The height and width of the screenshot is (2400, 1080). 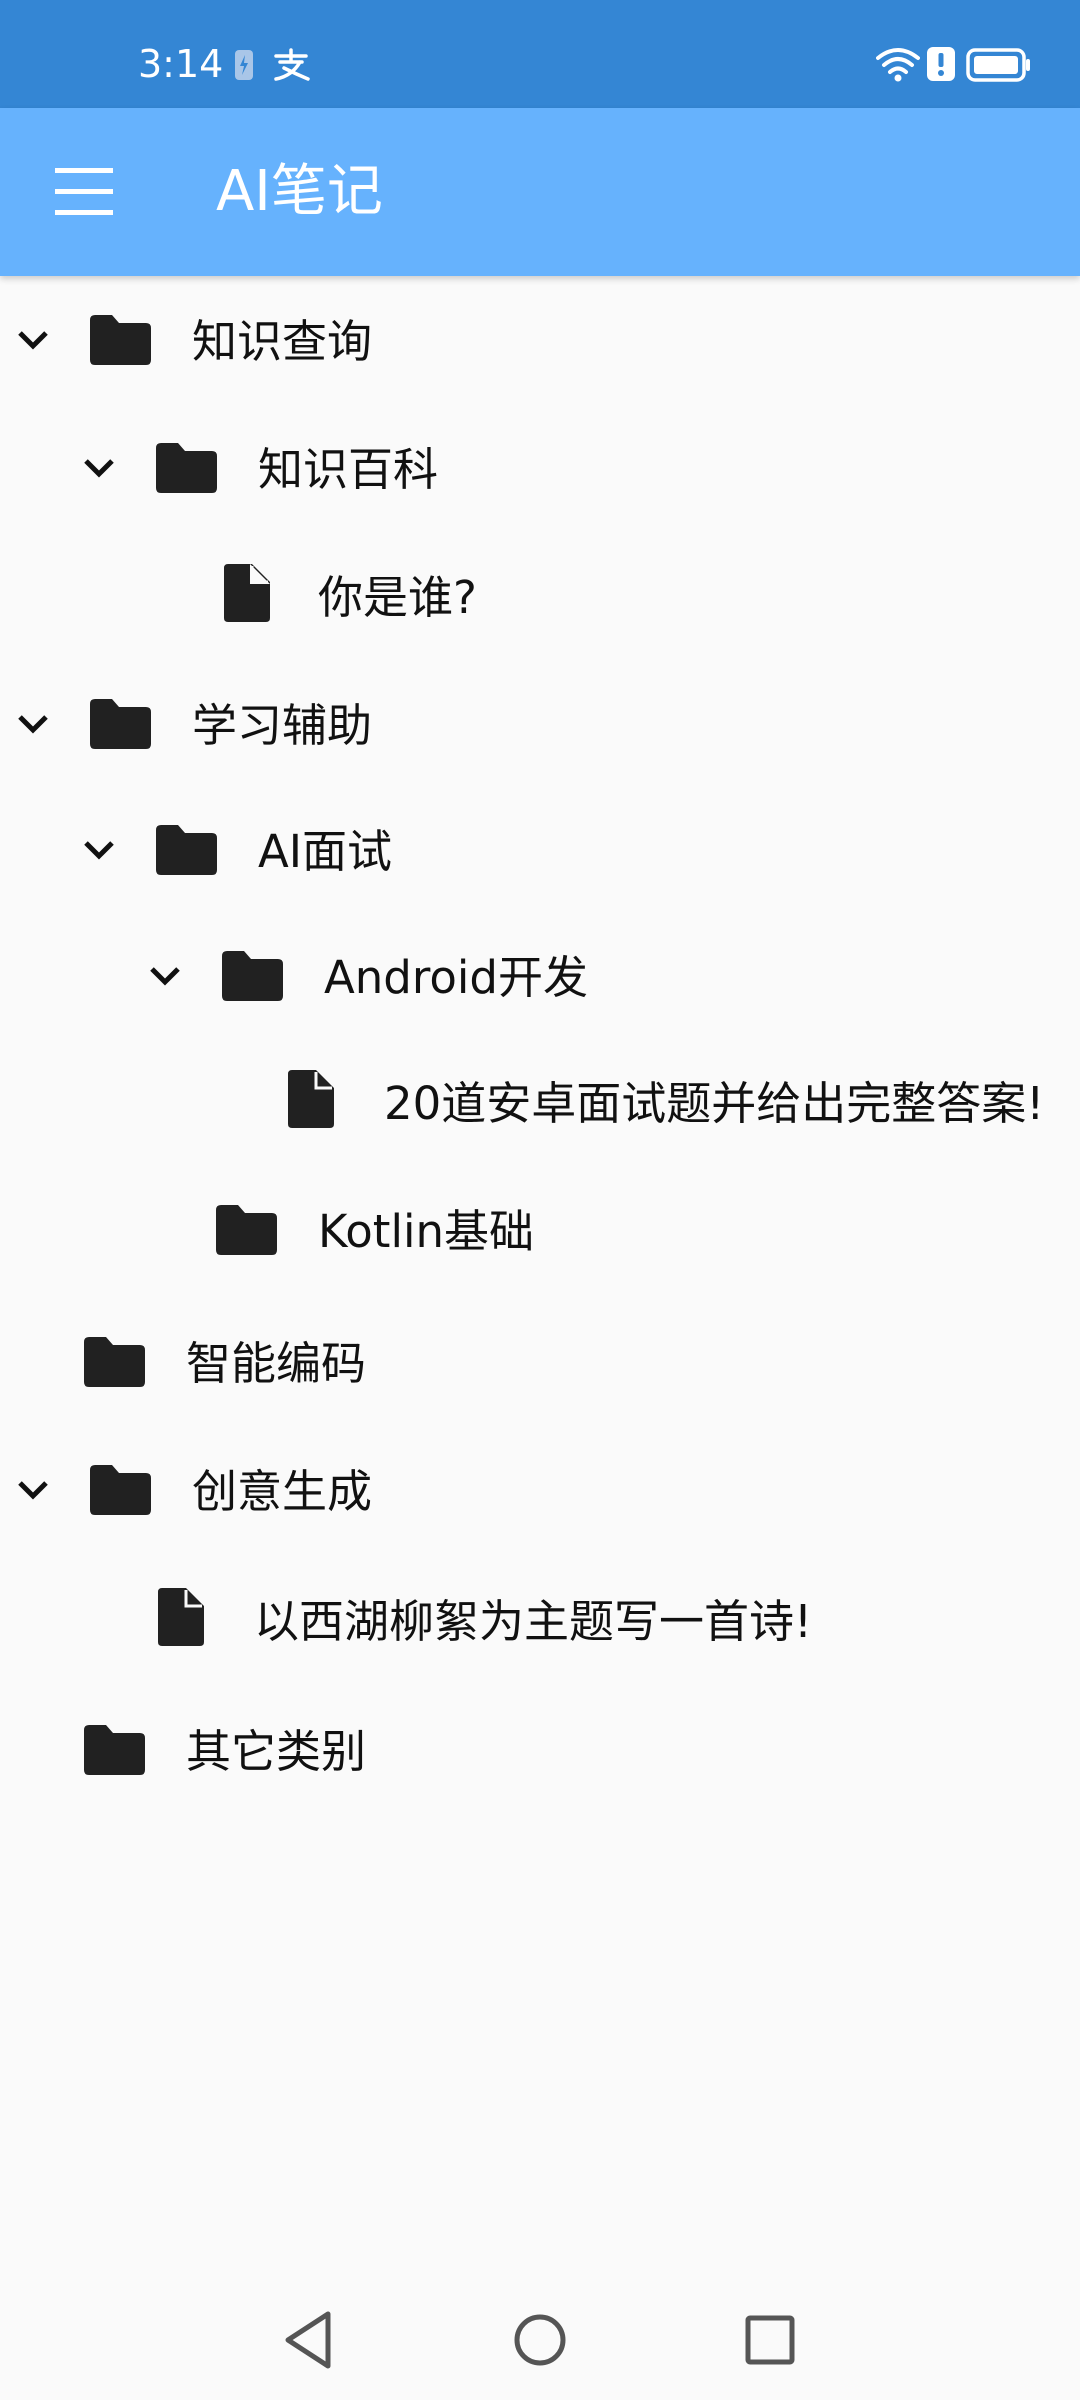 What do you see at coordinates (282, 1491) in the screenshot?
I see `tree-row-label: 创意生成` at bounding box center [282, 1491].